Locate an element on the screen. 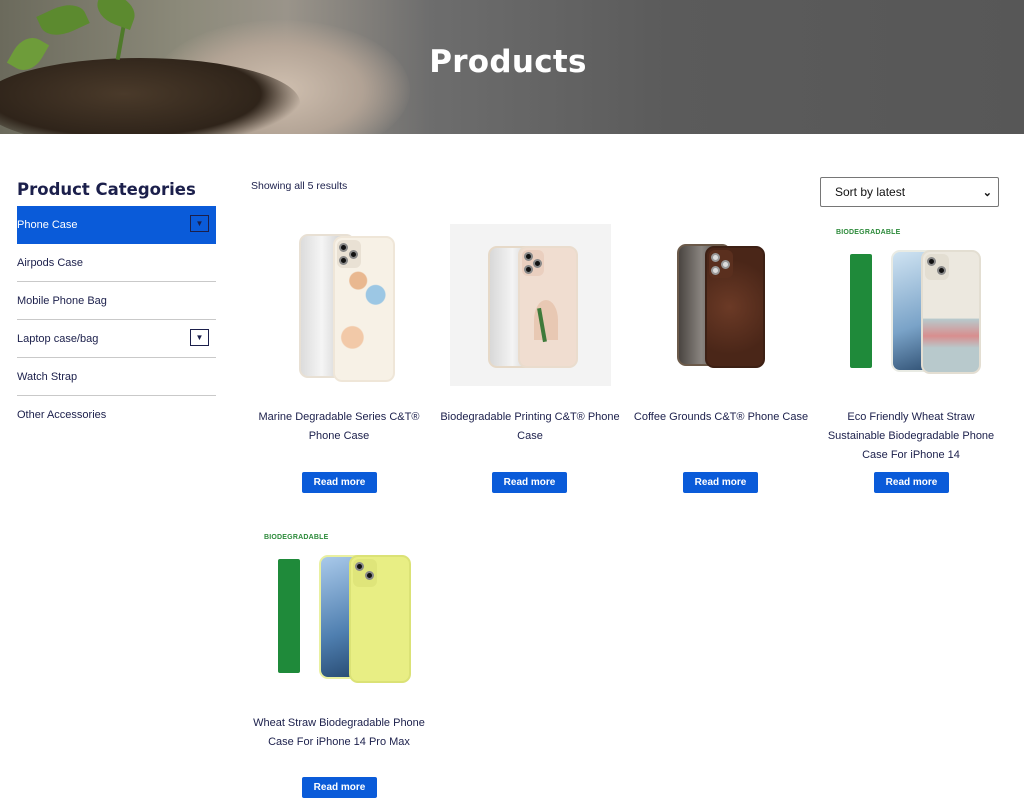 This screenshot has height=808, width=1024. category-other-accessories: Other Accessories is located at coordinates (116, 414).